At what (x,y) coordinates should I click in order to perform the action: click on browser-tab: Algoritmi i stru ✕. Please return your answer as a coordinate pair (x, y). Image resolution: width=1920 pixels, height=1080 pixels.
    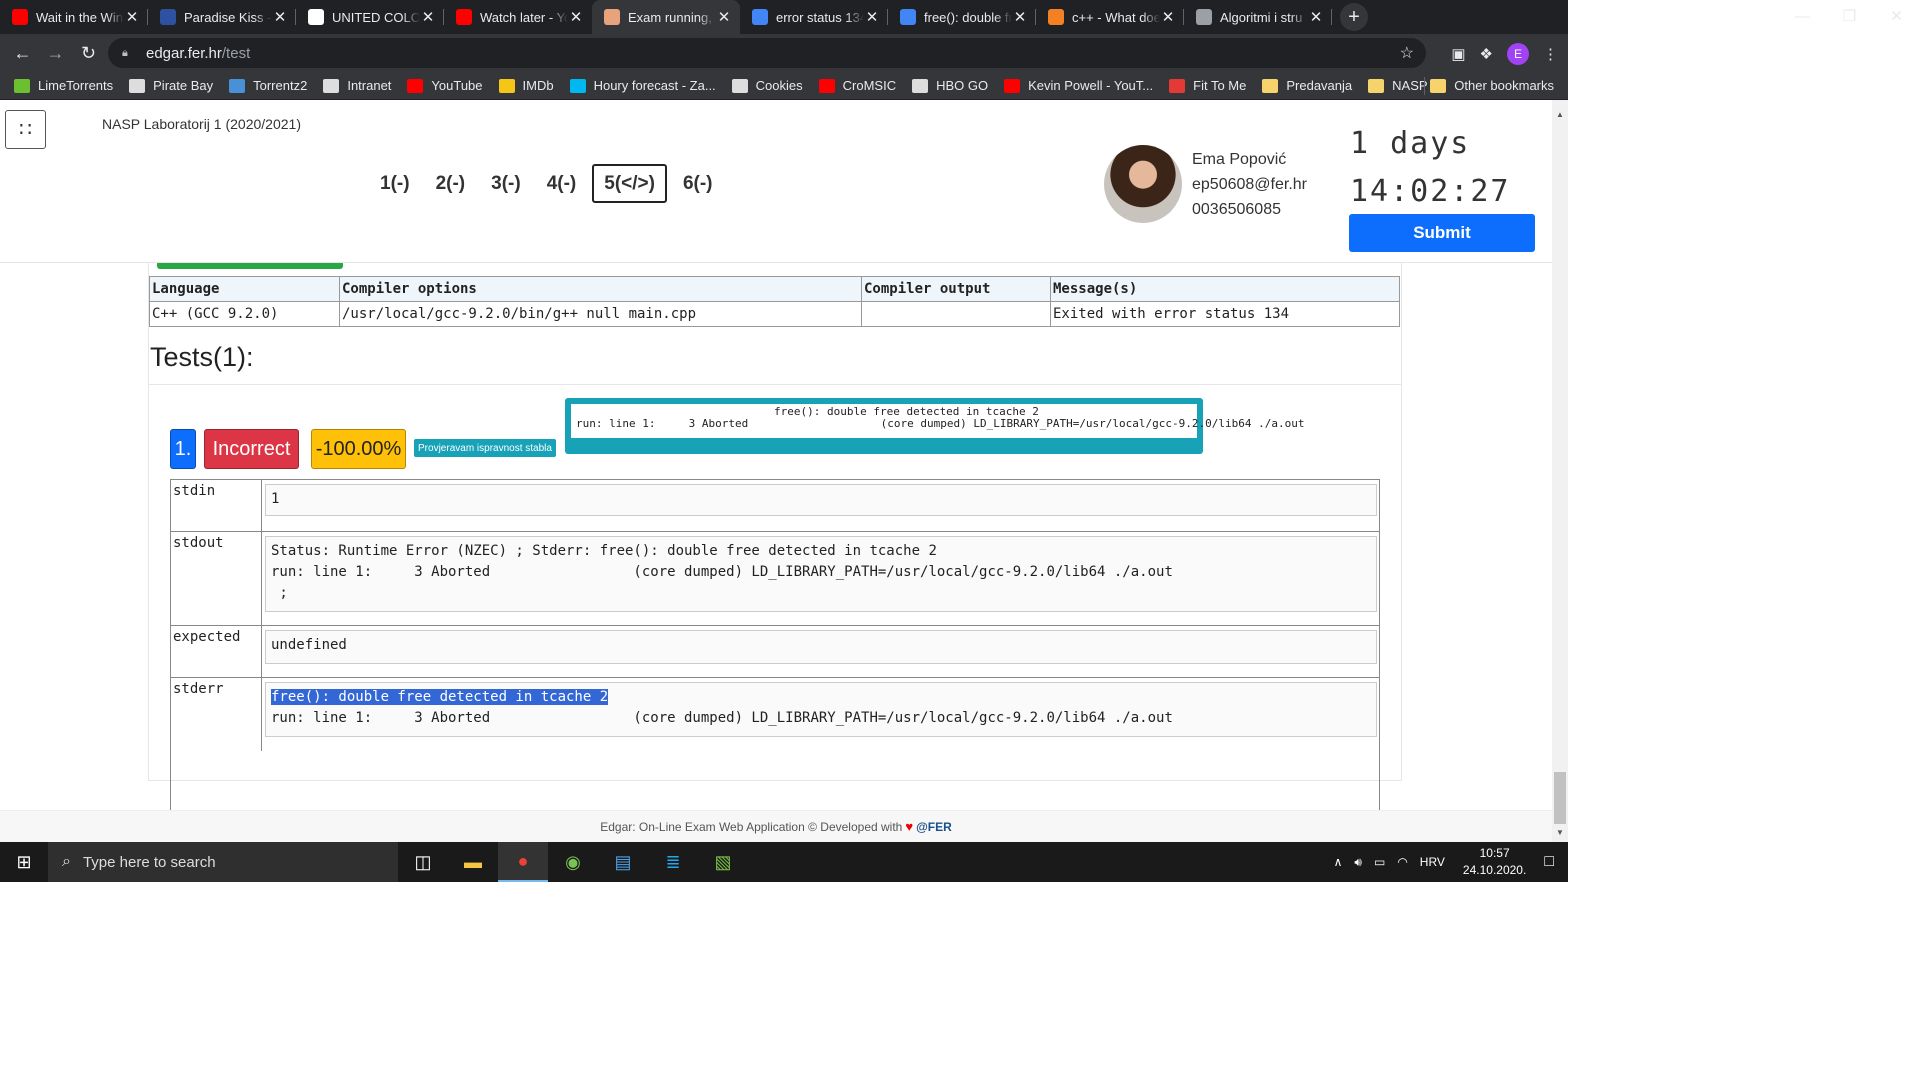
    Looking at the image, I should click on (1258, 17).